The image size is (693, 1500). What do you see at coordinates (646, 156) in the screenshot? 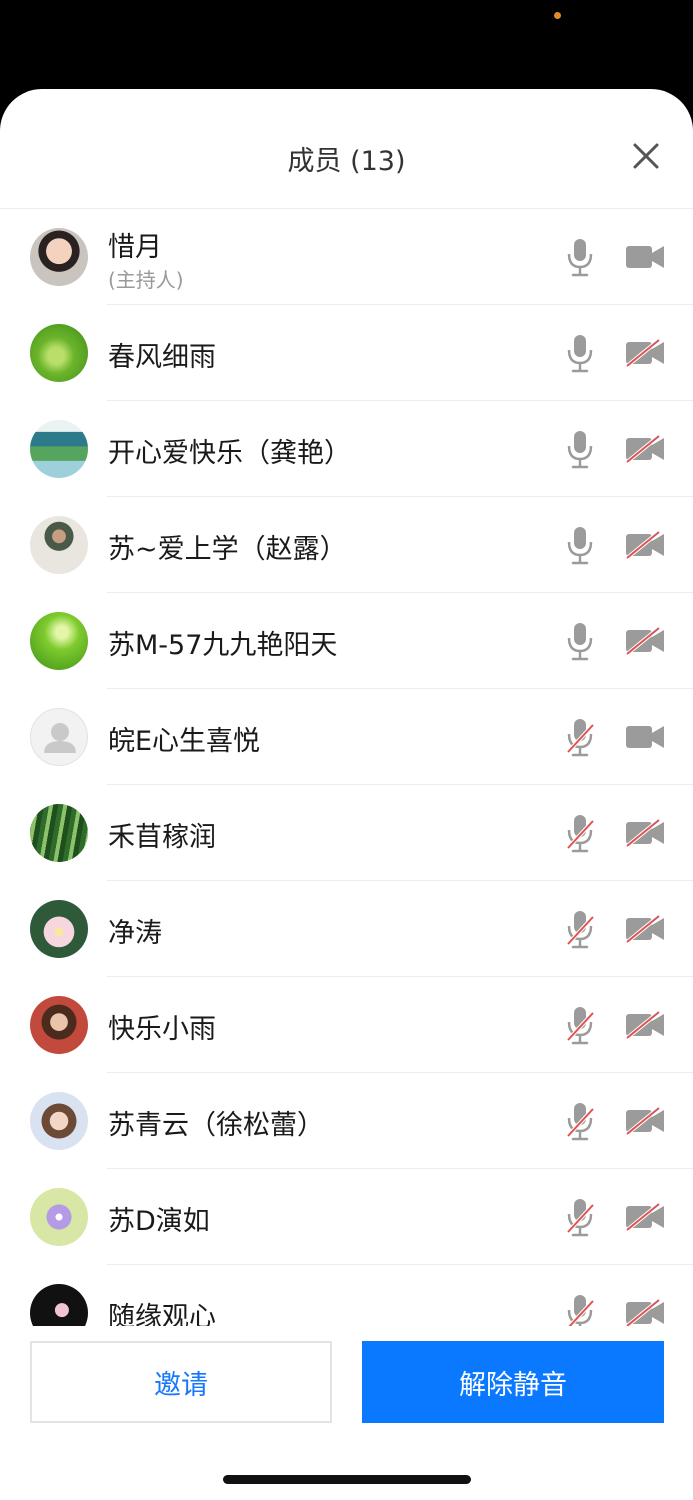
I see `close-icon` at bounding box center [646, 156].